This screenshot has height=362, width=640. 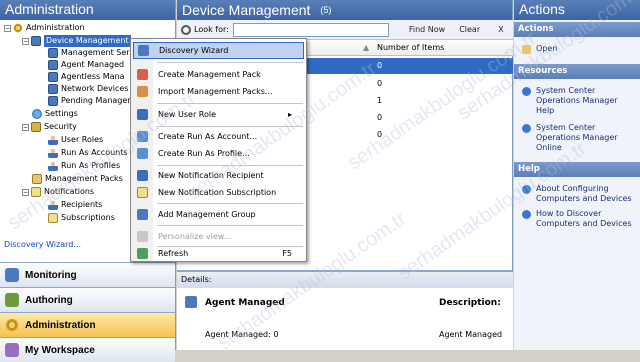 What do you see at coordinates (218, 74) in the screenshot?
I see `menu-item-create-management-pack: Create Management Pack` at bounding box center [218, 74].